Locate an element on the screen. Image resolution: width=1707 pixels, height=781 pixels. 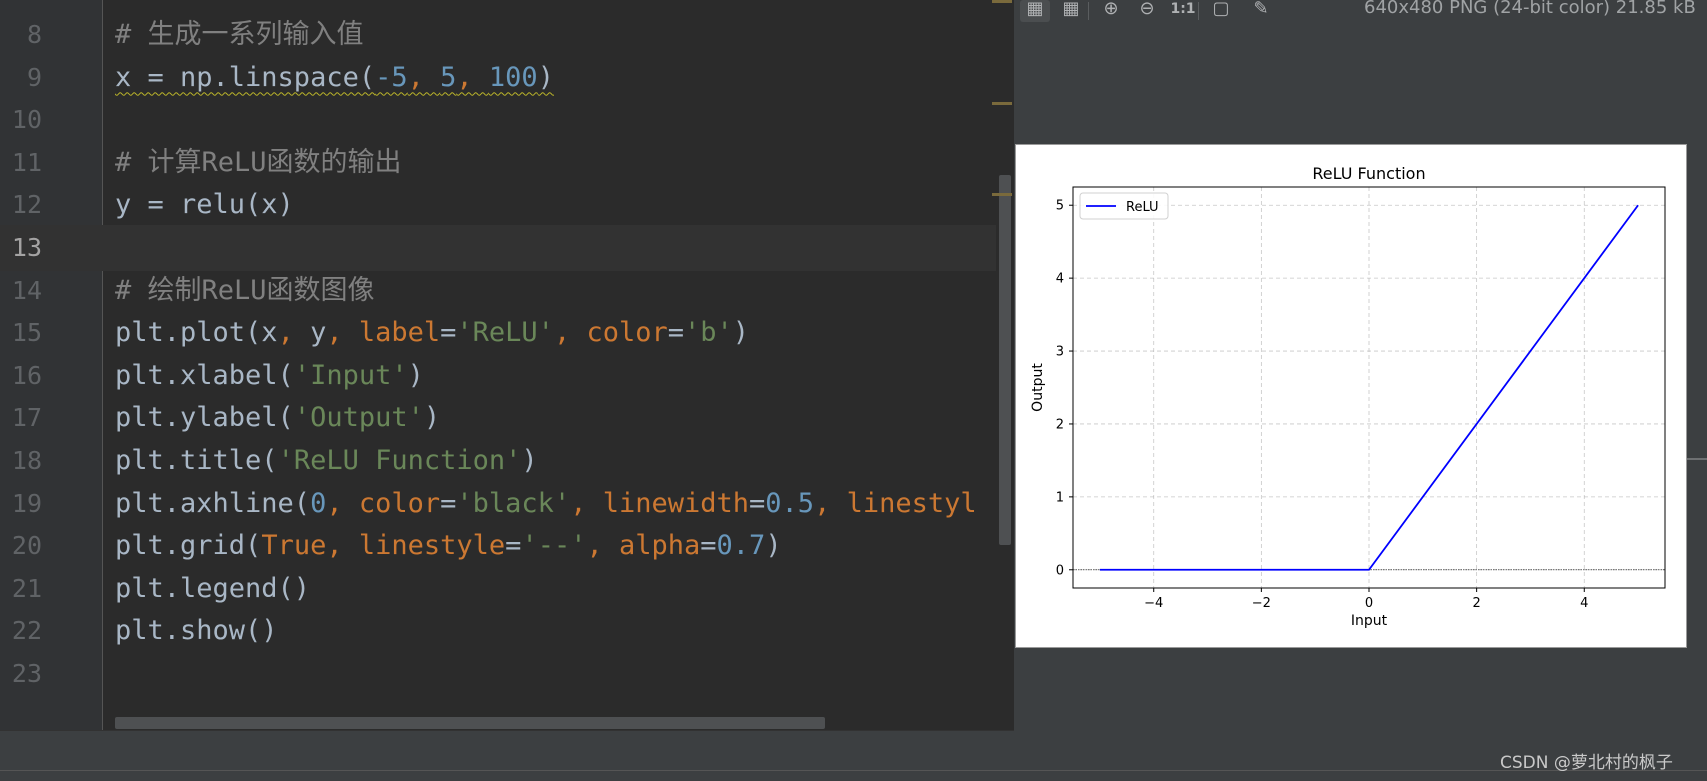
code-token: plt.grid( is located at coordinates (188, 546).